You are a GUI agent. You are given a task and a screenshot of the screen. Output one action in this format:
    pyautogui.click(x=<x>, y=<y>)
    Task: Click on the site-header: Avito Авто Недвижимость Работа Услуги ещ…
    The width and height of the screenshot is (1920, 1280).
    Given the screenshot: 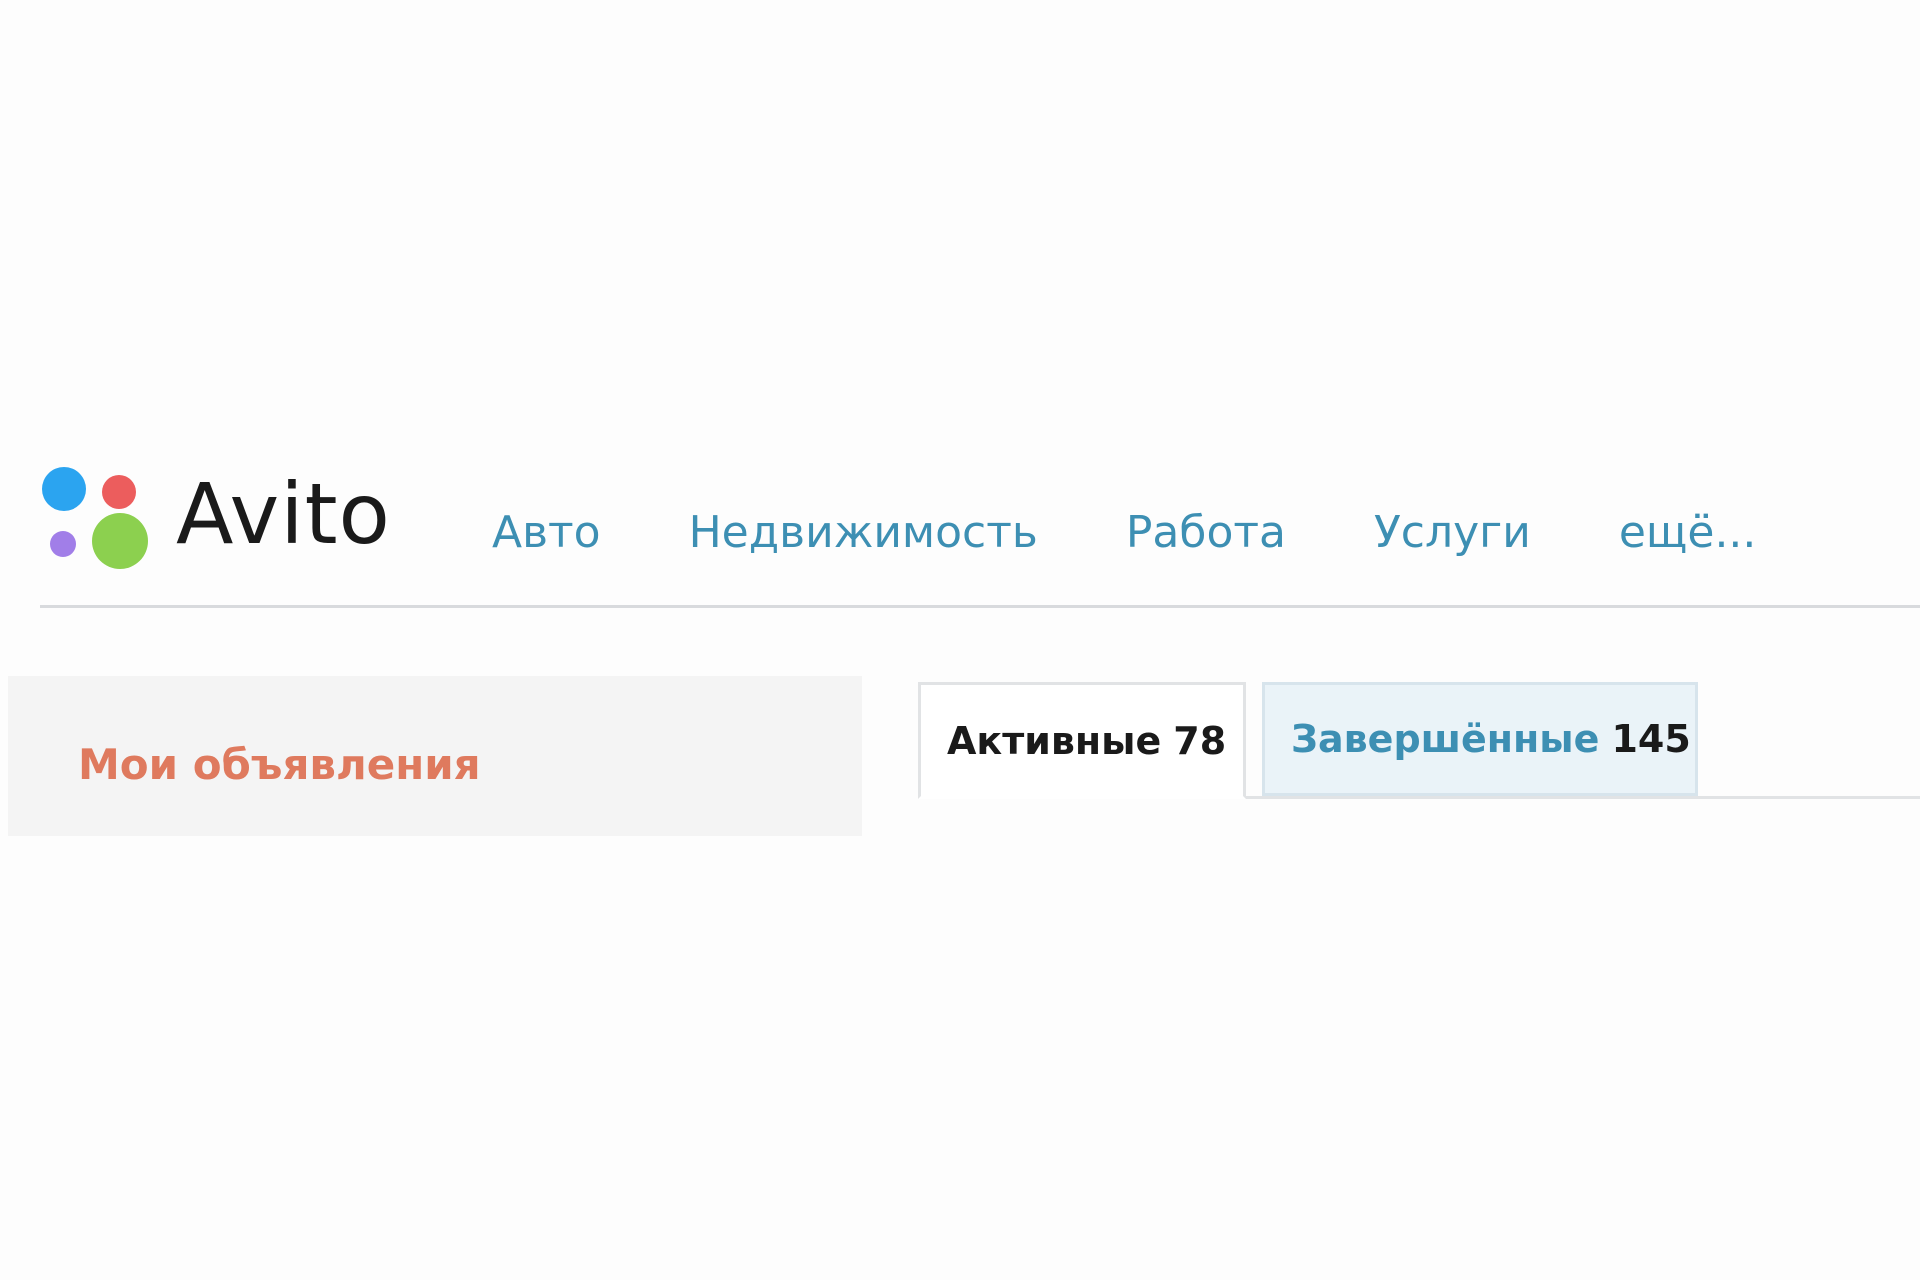 What is the action you would take?
    pyautogui.click(x=960, y=526)
    